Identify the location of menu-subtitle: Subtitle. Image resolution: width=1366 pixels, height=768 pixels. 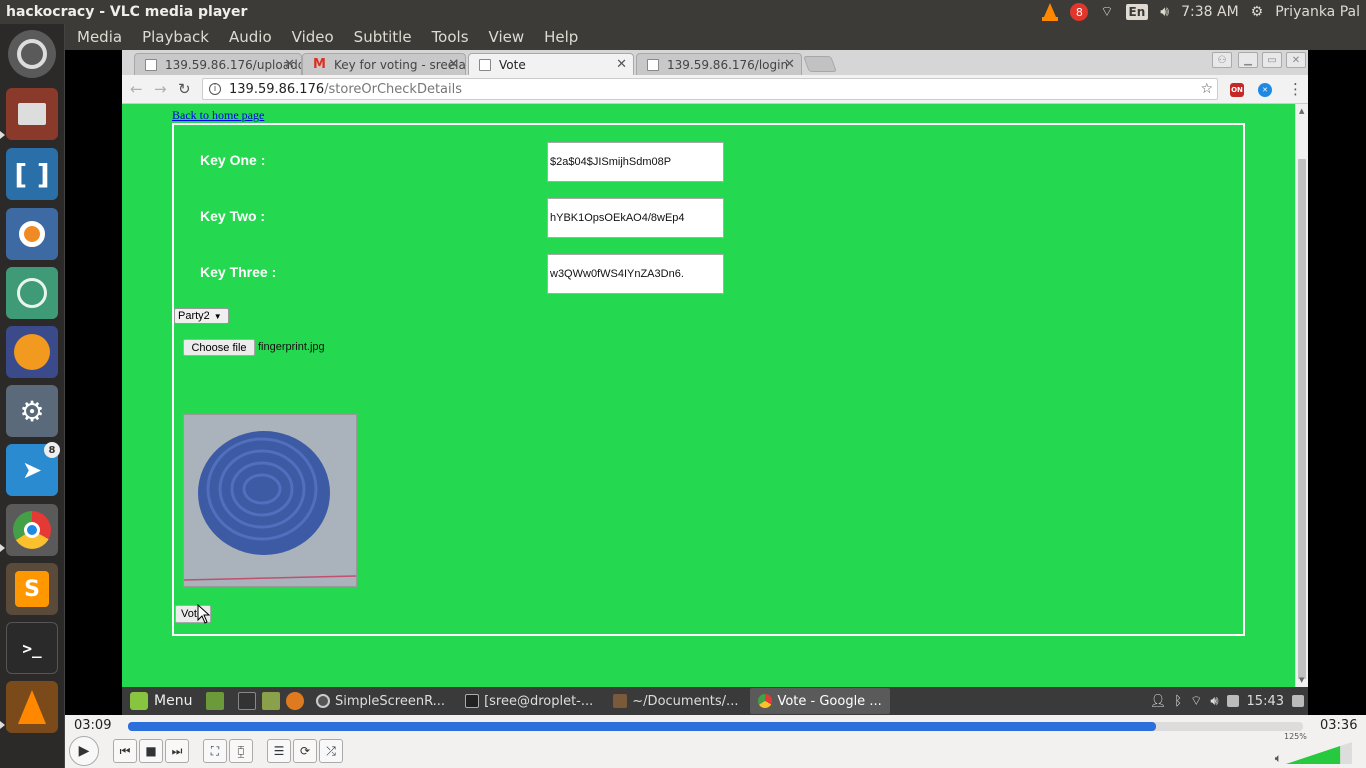
(383, 37).